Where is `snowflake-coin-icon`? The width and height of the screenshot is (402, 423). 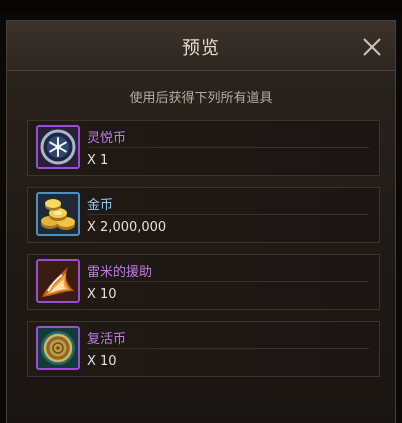 snowflake-coin-icon is located at coordinates (58, 147).